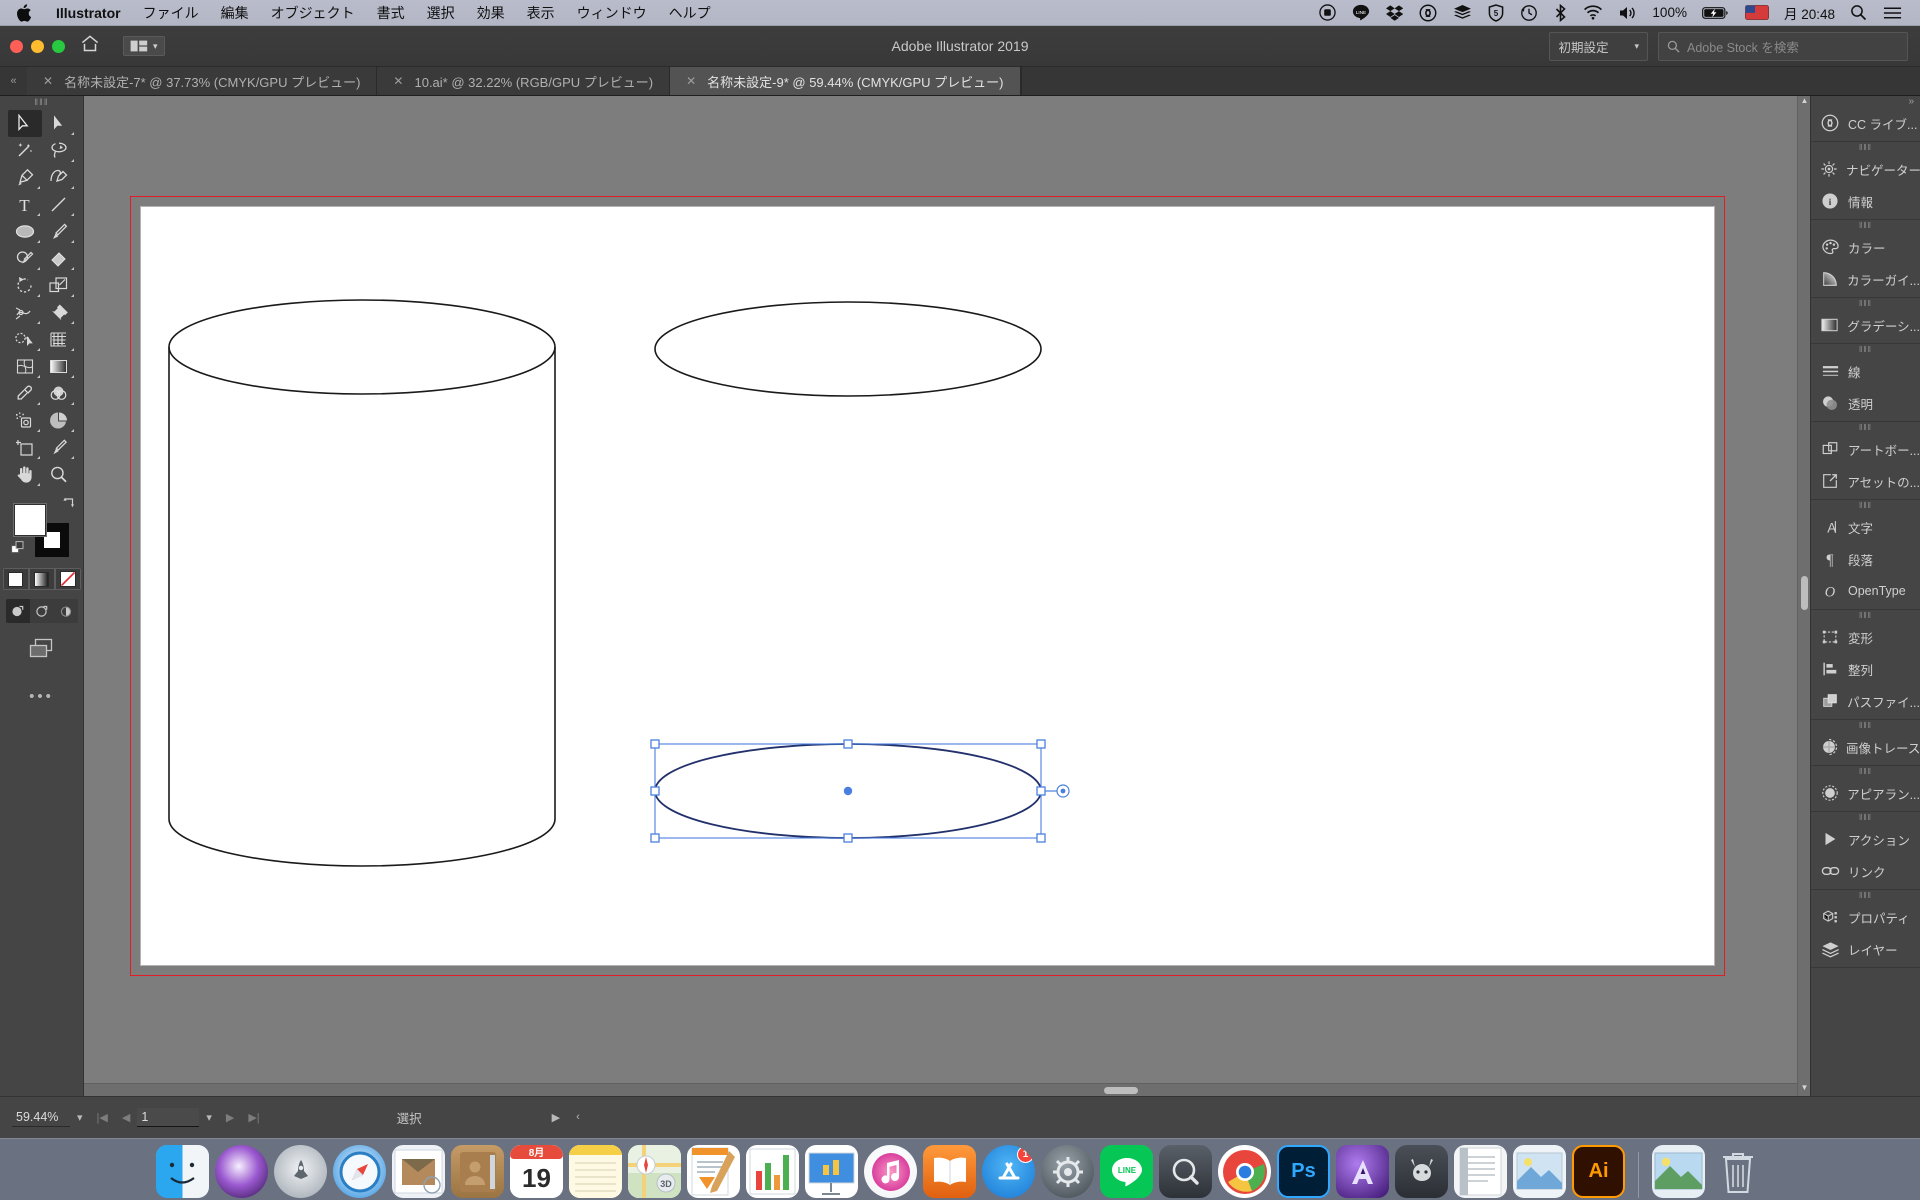  Describe the element at coordinates (1480, 1171) in the screenshot. I see `dock-item-text-editor` at that location.